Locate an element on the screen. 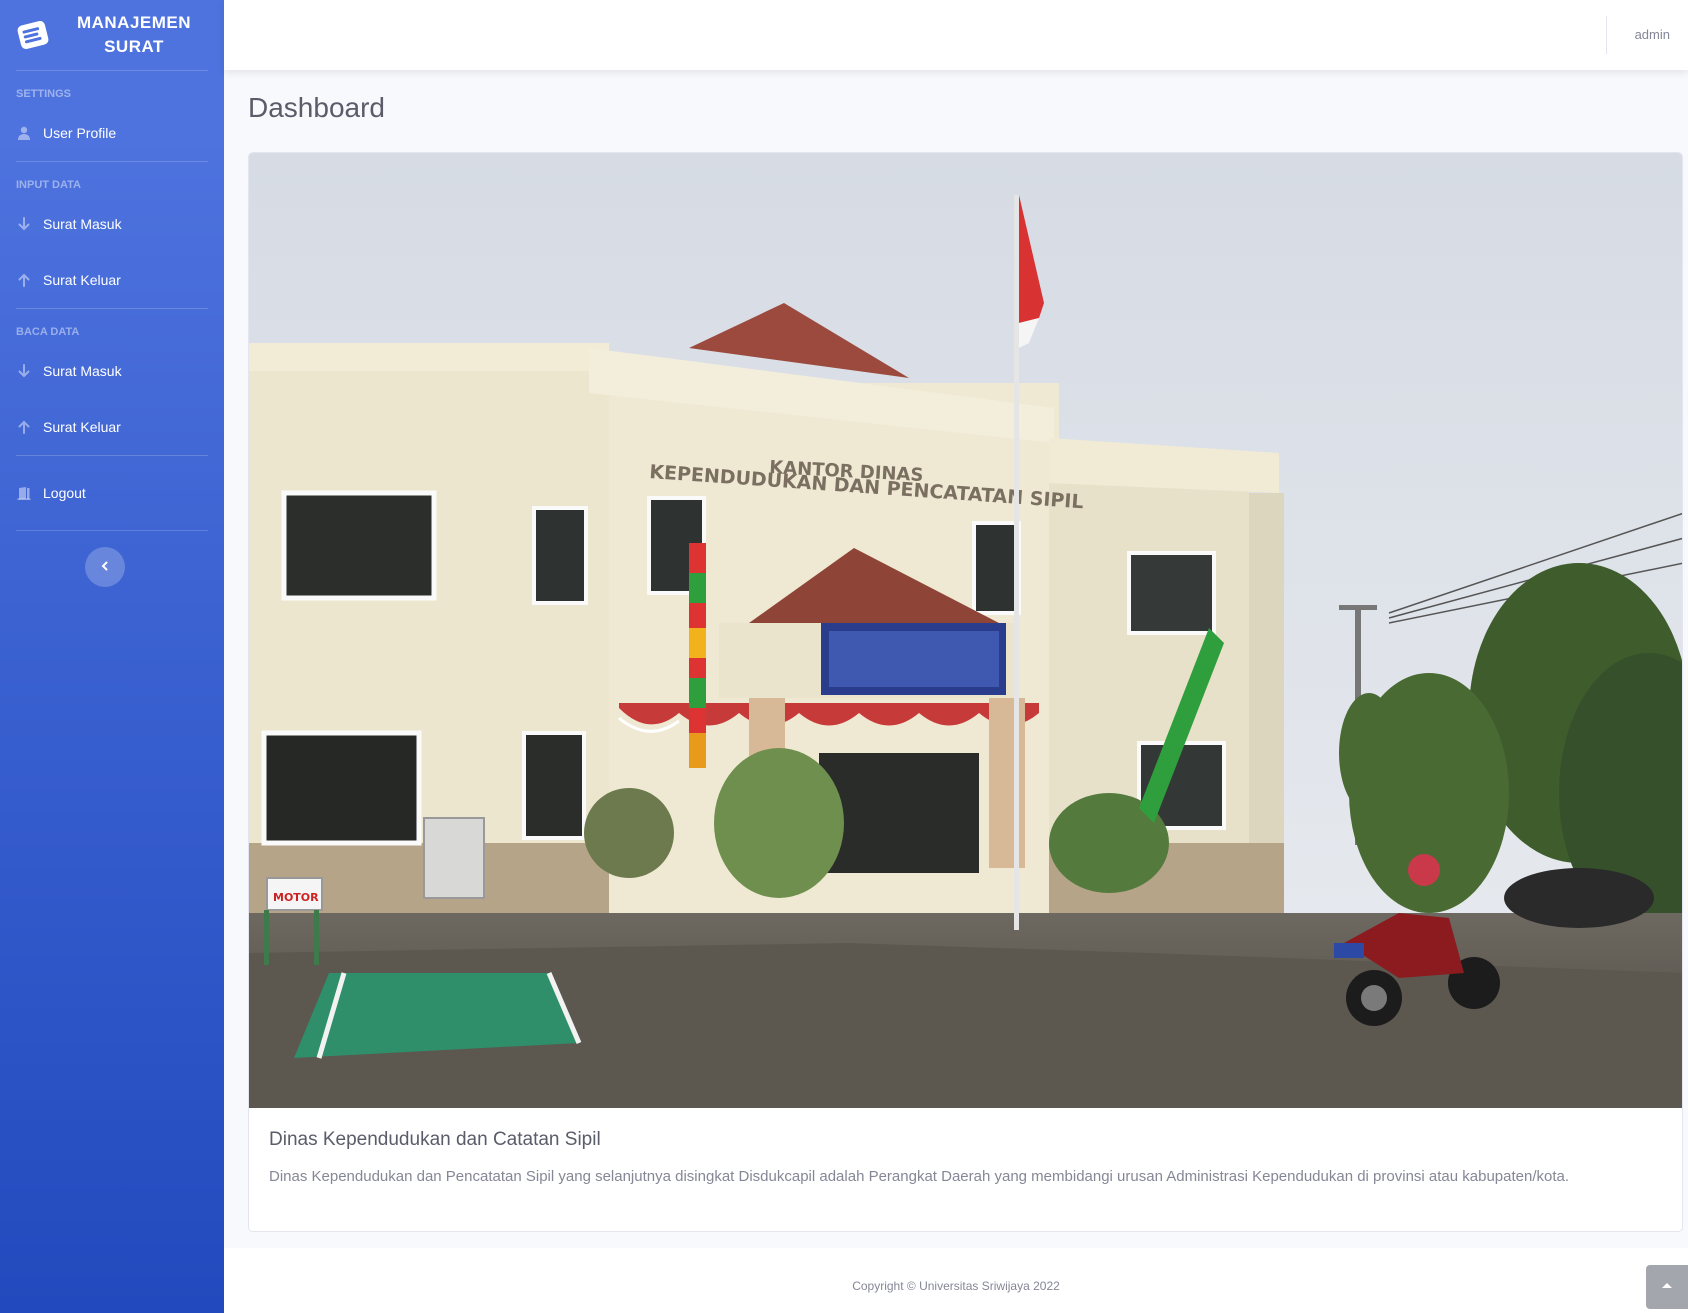 This screenshot has width=1688, height=1313. sidebar-item-baca-surat-keluar: Surat Keluar is located at coordinates (112, 427).